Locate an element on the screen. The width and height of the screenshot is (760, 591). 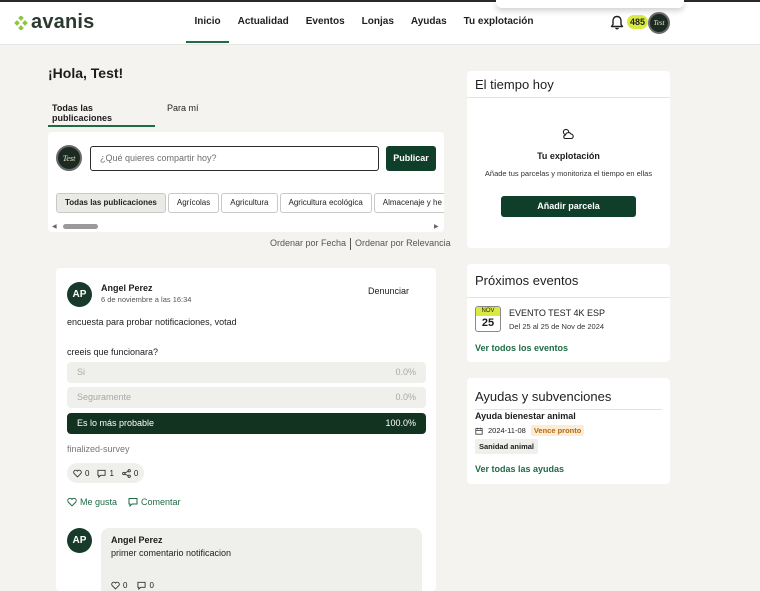
sort-by-relevance: Ordenar por Relevancia is located at coordinates (403, 244).